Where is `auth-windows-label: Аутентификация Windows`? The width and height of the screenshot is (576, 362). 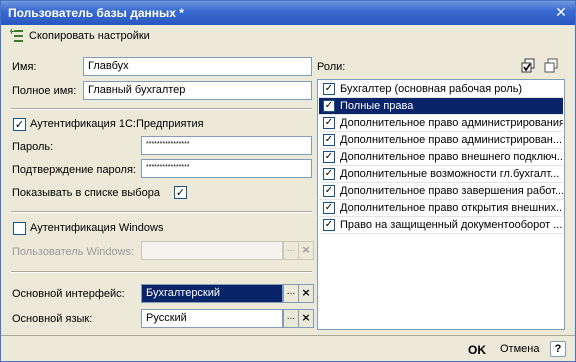 auth-windows-label: Аутентификация Windows is located at coordinates (97, 228).